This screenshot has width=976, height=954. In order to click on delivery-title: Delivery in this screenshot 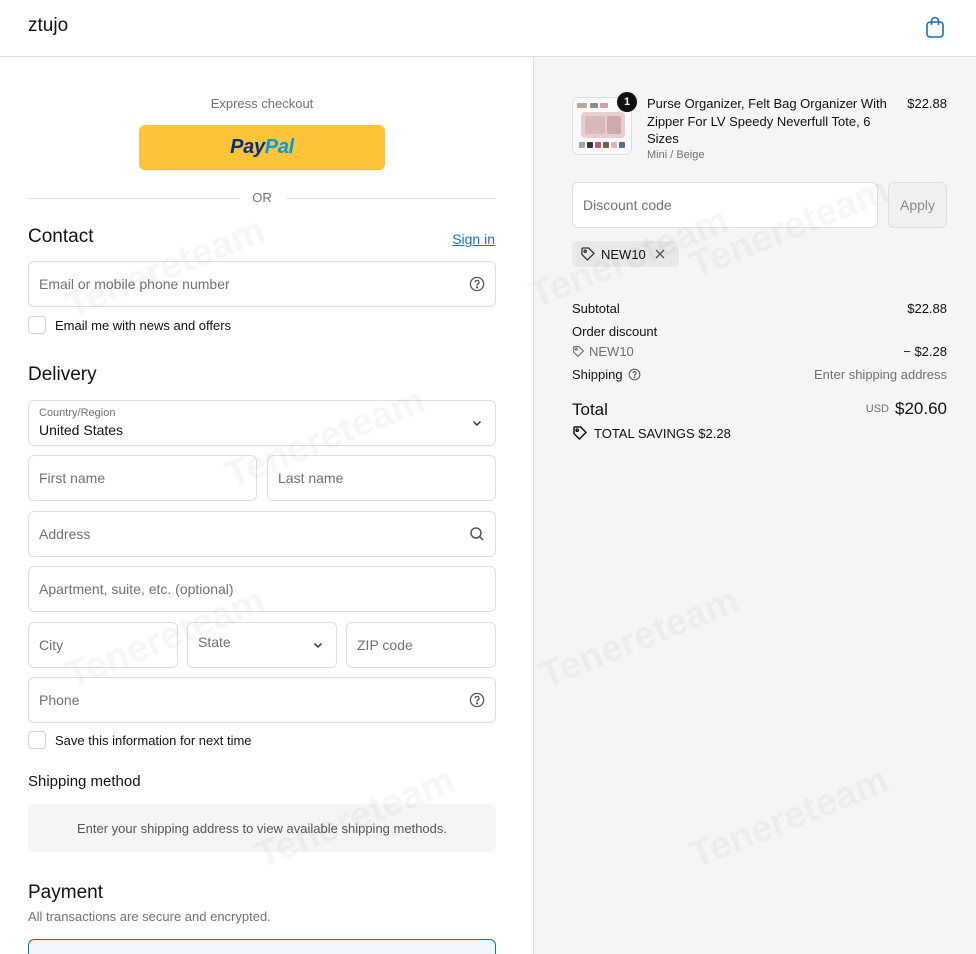, I will do `click(62, 374)`.